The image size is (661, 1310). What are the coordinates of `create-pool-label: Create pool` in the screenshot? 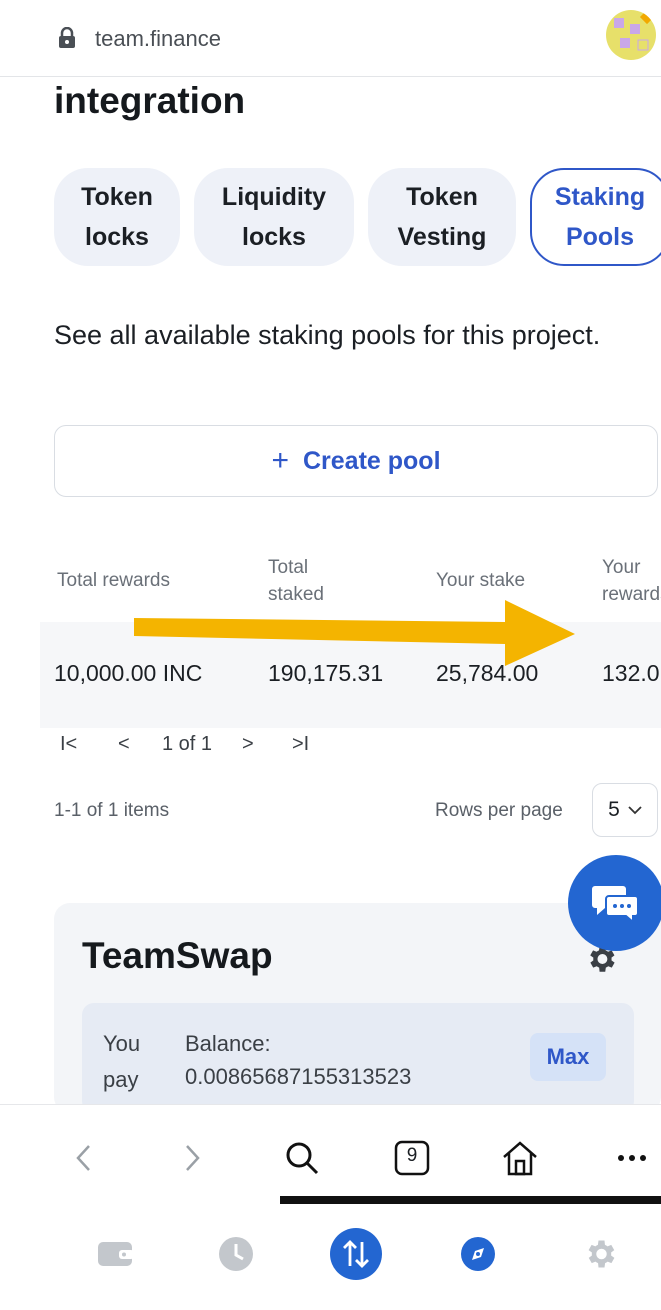 It's located at (372, 460).